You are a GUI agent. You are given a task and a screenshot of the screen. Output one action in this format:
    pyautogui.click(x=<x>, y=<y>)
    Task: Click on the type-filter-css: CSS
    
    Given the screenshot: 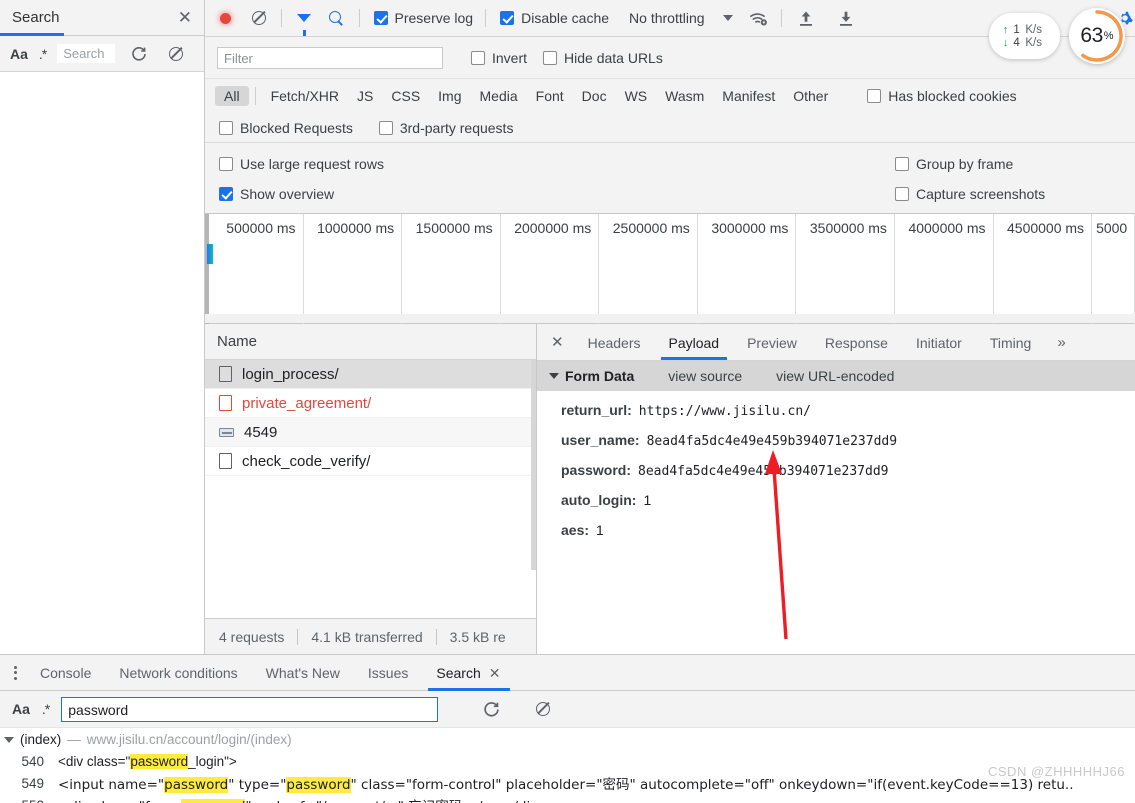 What is the action you would take?
    pyautogui.click(x=405, y=96)
    